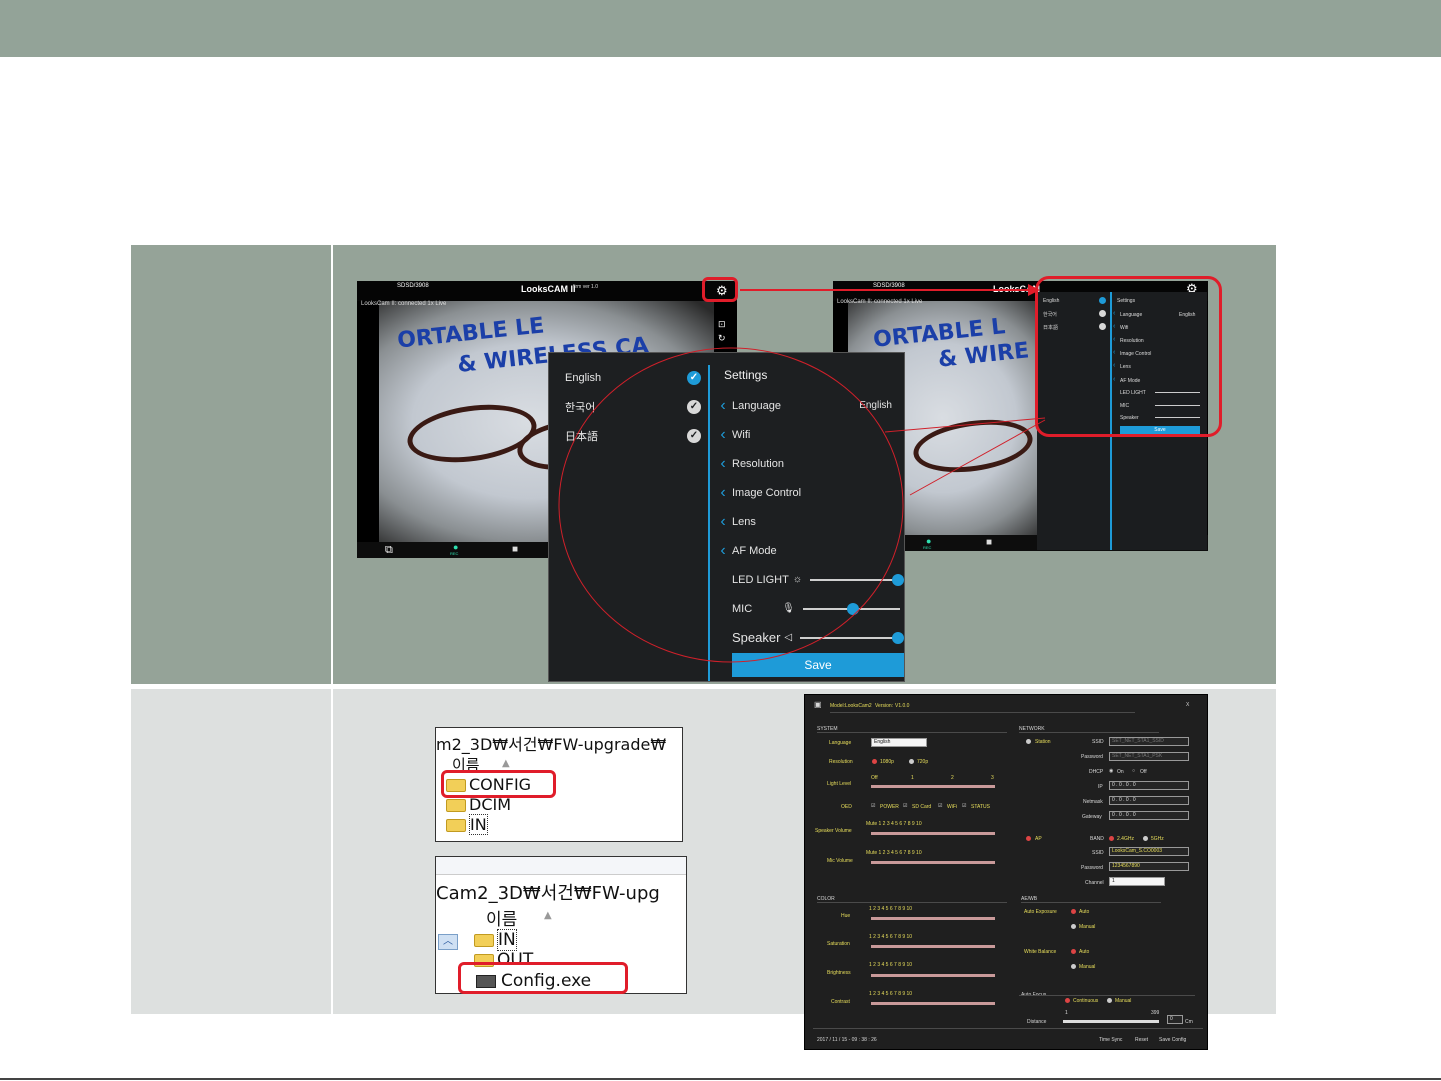 Image resolution: width=1441 pixels, height=1081 pixels. Describe the element at coordinates (1175, 1019) in the screenshot. I see `distance-field: 0` at that location.